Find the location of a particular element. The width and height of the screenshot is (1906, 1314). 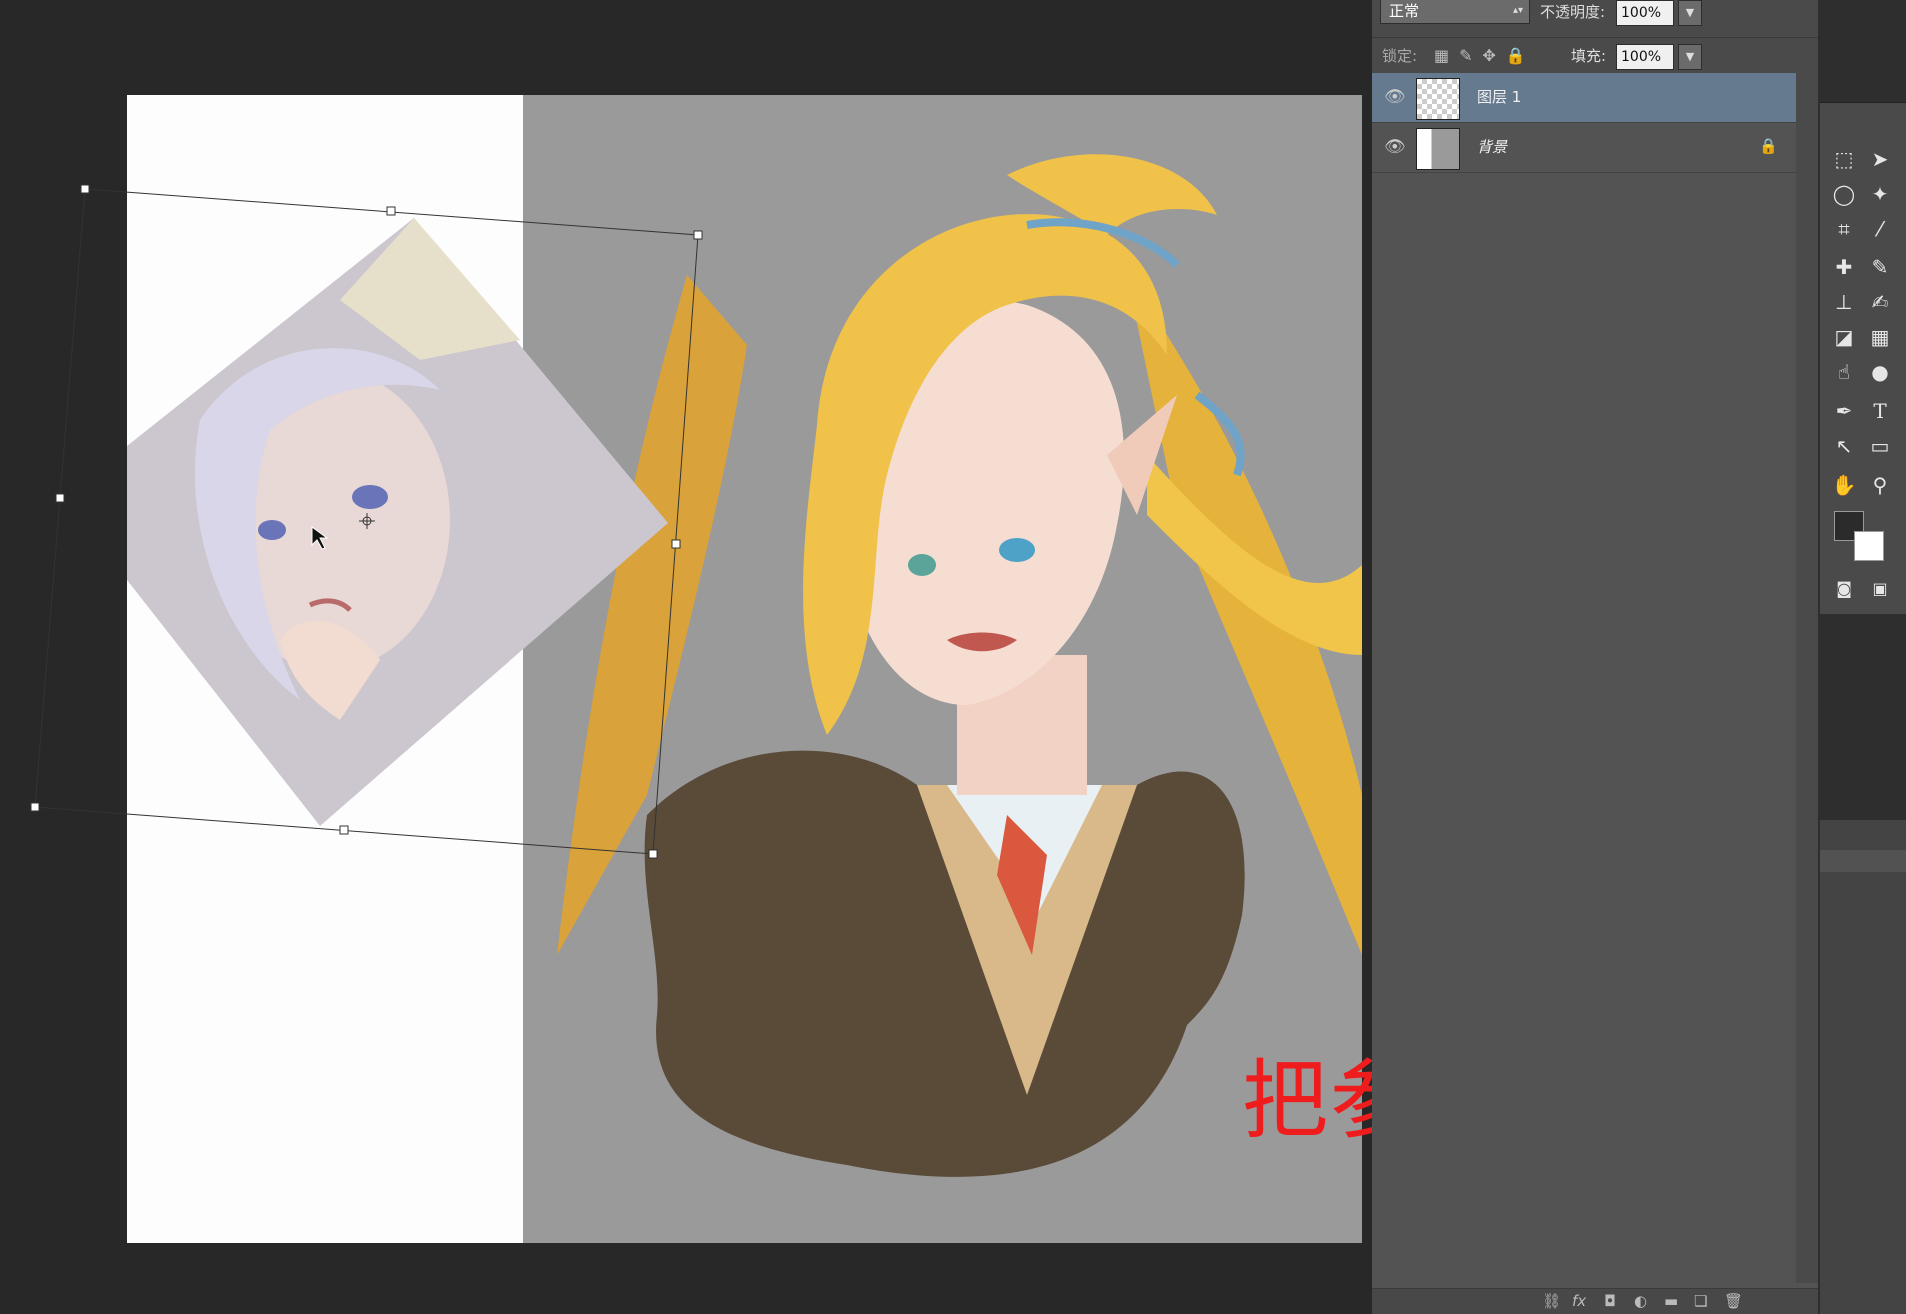

smudge-icon: ☝ is located at coordinates (1844, 372).